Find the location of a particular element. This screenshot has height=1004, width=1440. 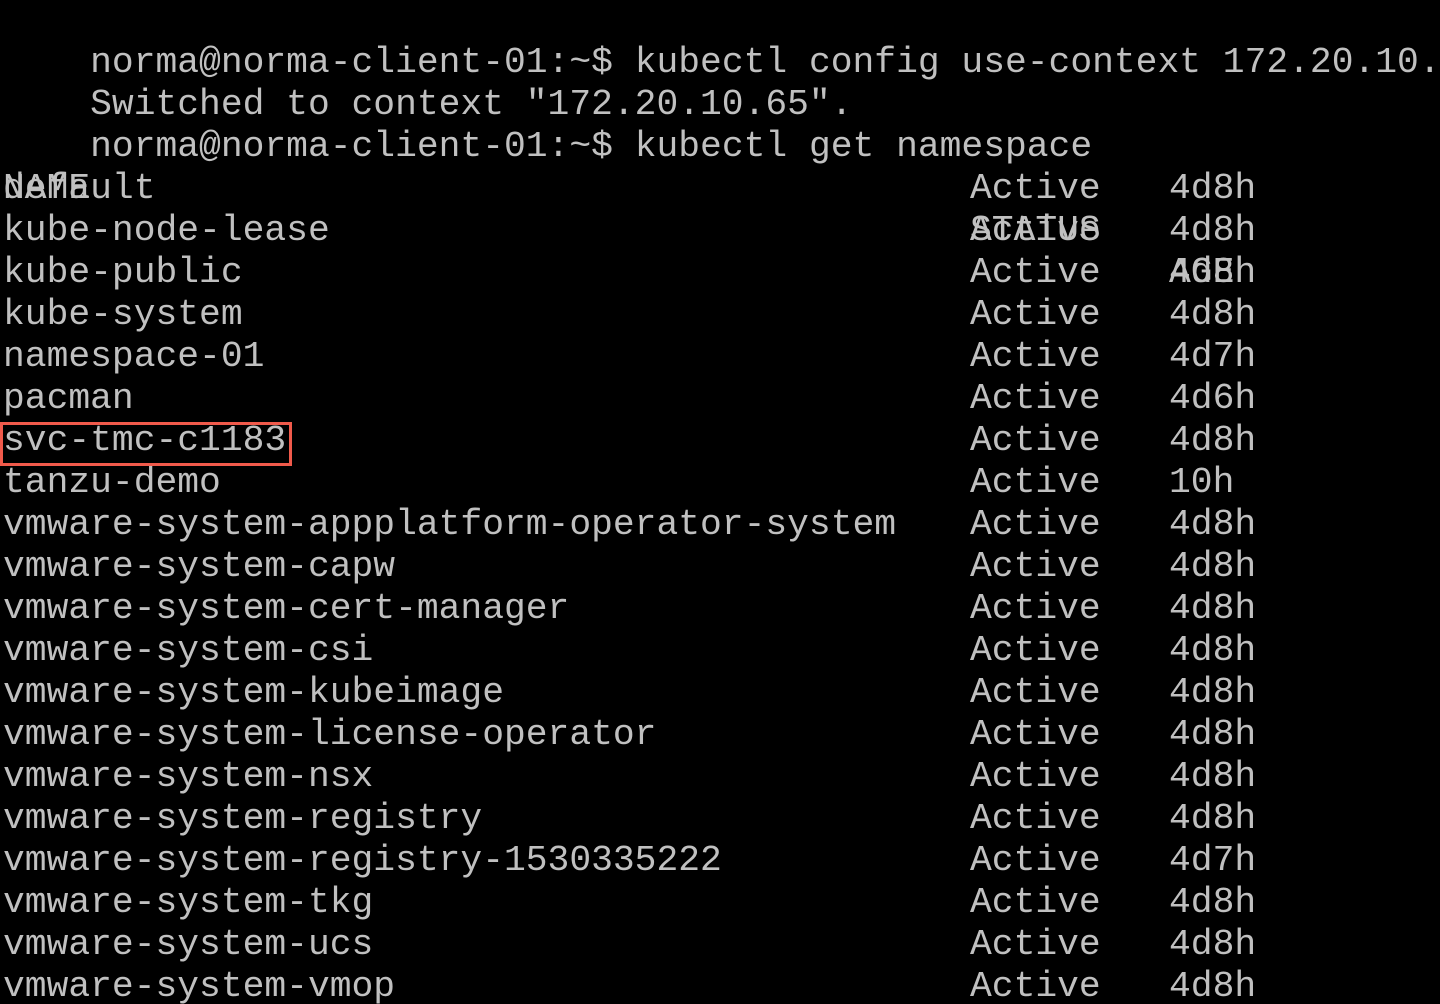

table-row: vmware-system-nsx Active 4d8h is located at coordinates (721, 777).